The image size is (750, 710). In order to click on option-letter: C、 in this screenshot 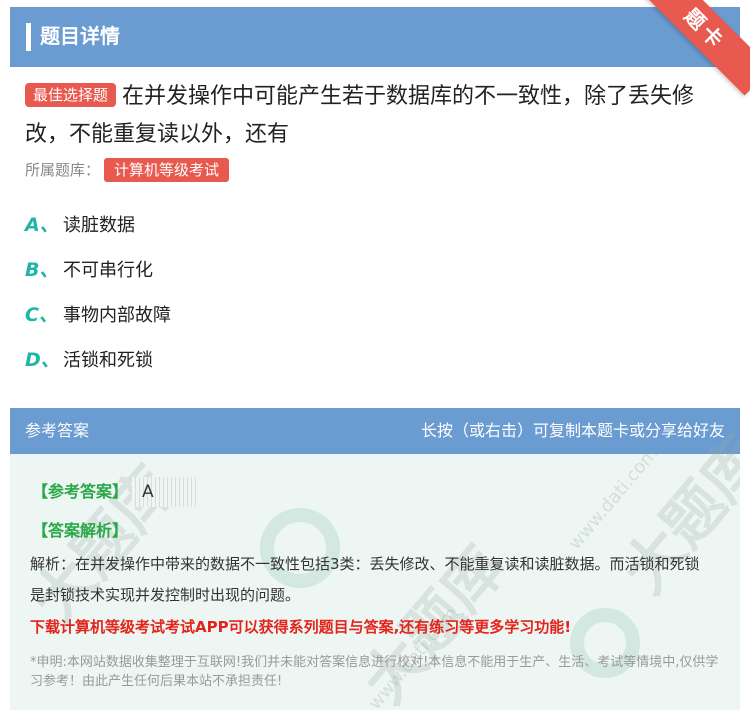, I will do `click(41, 315)`.